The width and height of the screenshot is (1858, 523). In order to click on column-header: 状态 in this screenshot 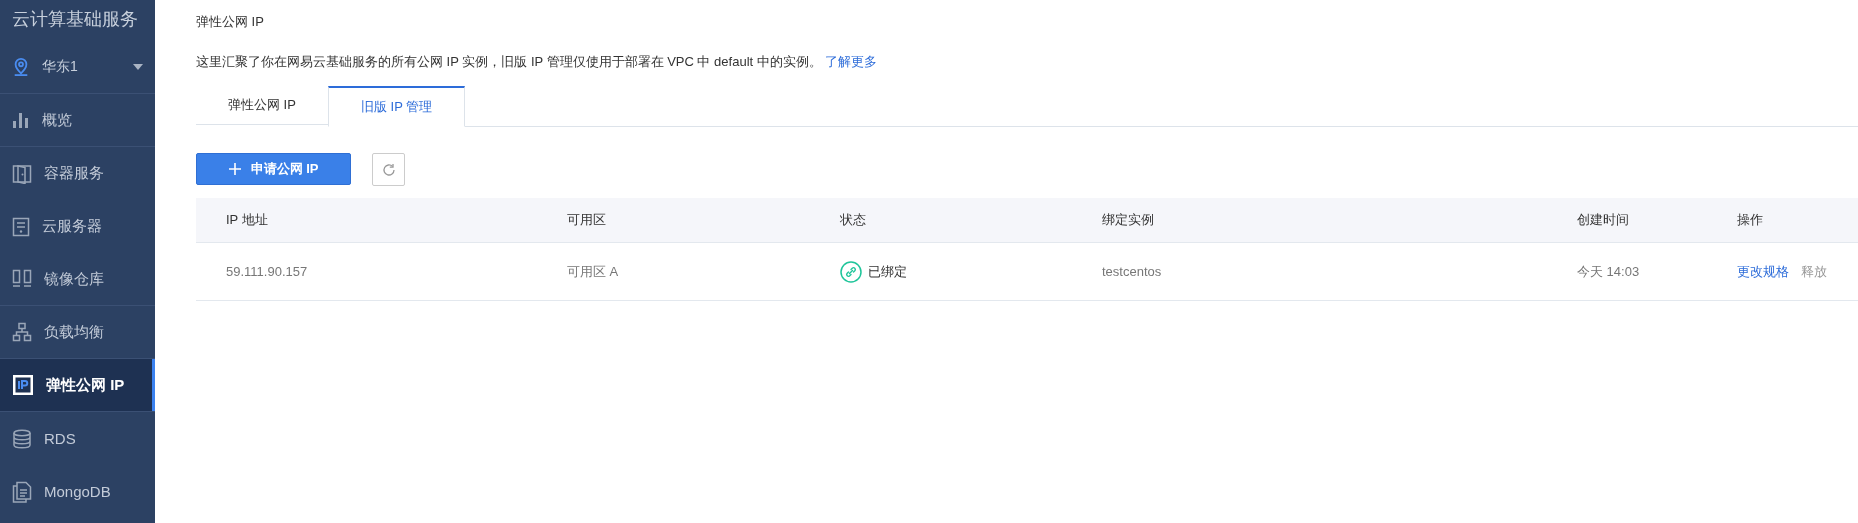, I will do `click(853, 219)`.